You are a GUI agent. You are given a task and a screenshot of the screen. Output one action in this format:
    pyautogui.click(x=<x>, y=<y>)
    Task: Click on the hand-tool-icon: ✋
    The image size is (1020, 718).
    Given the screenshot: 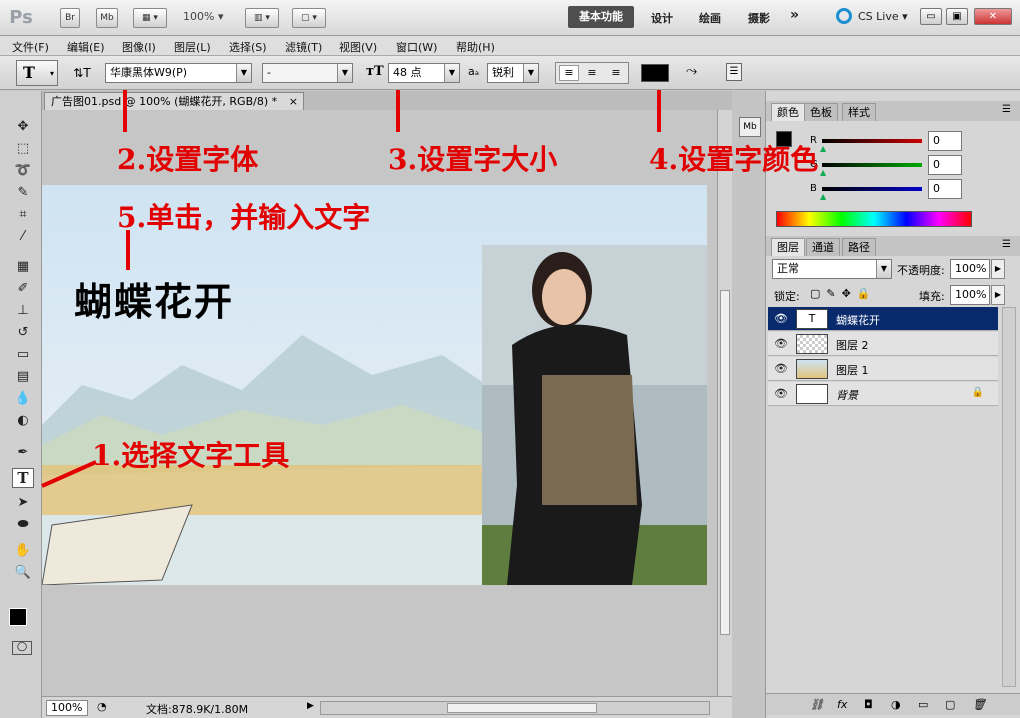 What is the action you would take?
    pyautogui.click(x=23, y=551)
    